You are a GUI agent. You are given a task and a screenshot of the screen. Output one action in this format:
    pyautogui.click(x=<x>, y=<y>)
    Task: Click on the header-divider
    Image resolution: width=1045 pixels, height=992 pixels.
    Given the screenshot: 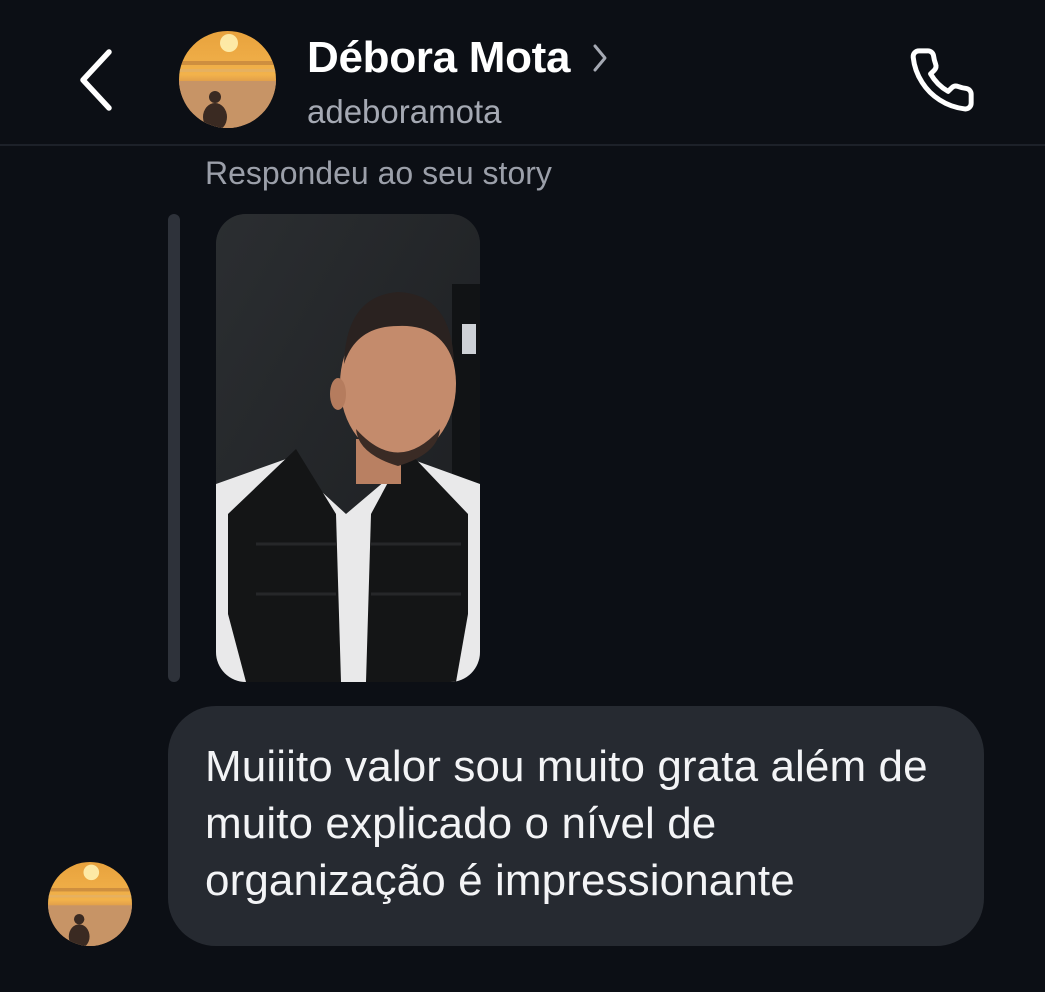 What is the action you would take?
    pyautogui.click(x=522, y=145)
    